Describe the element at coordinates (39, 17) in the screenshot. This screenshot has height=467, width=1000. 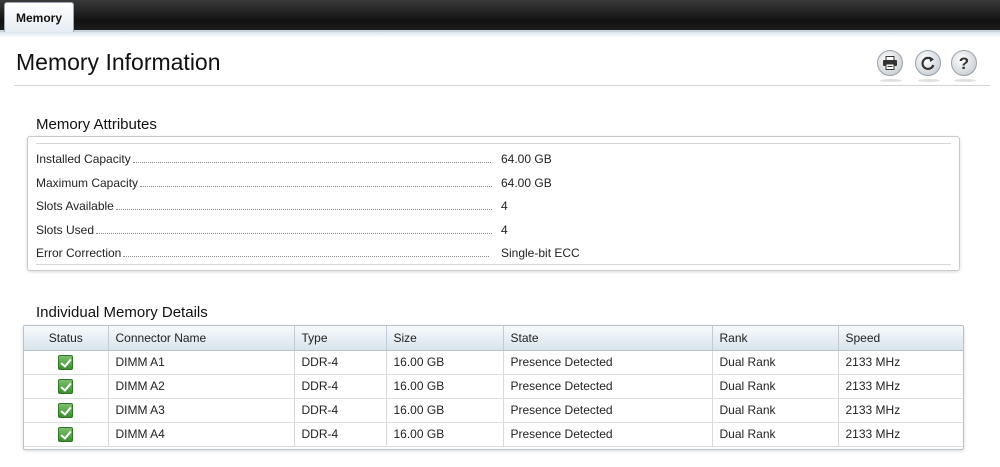
I see `tab-memory: Memory` at that location.